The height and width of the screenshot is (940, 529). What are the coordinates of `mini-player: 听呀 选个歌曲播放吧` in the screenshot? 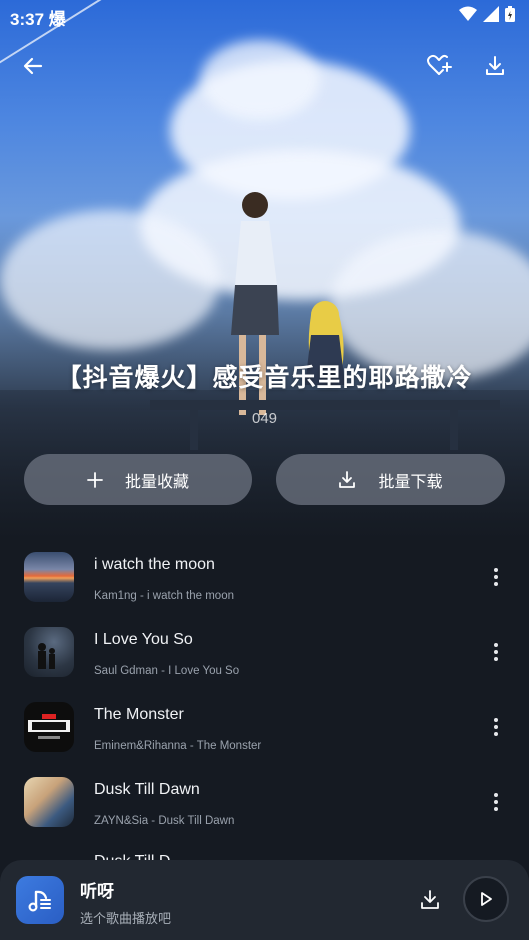 It's located at (264, 900).